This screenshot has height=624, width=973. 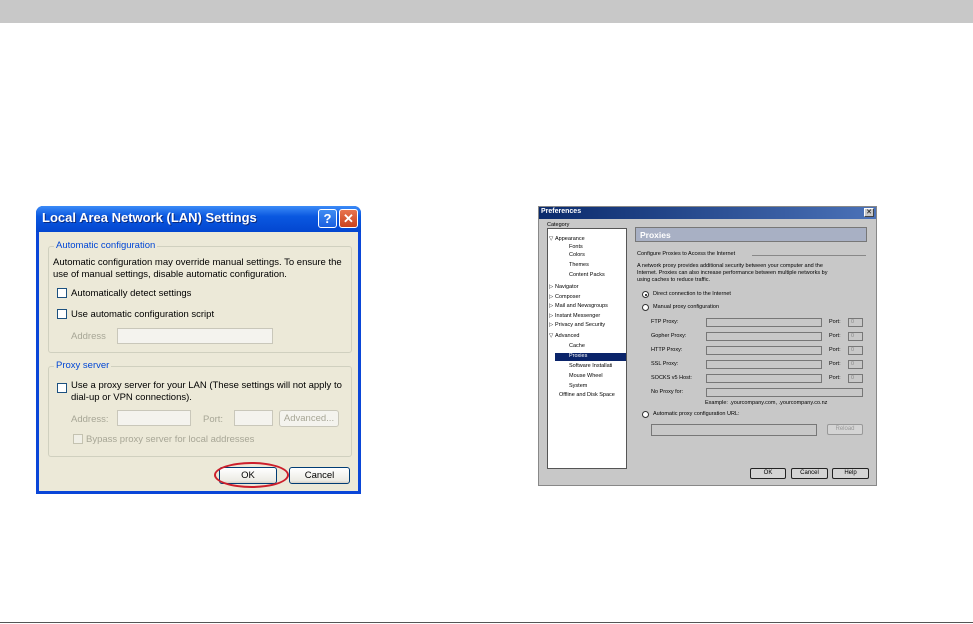 I want to click on pref-ok-button: OK, so click(x=768, y=473).